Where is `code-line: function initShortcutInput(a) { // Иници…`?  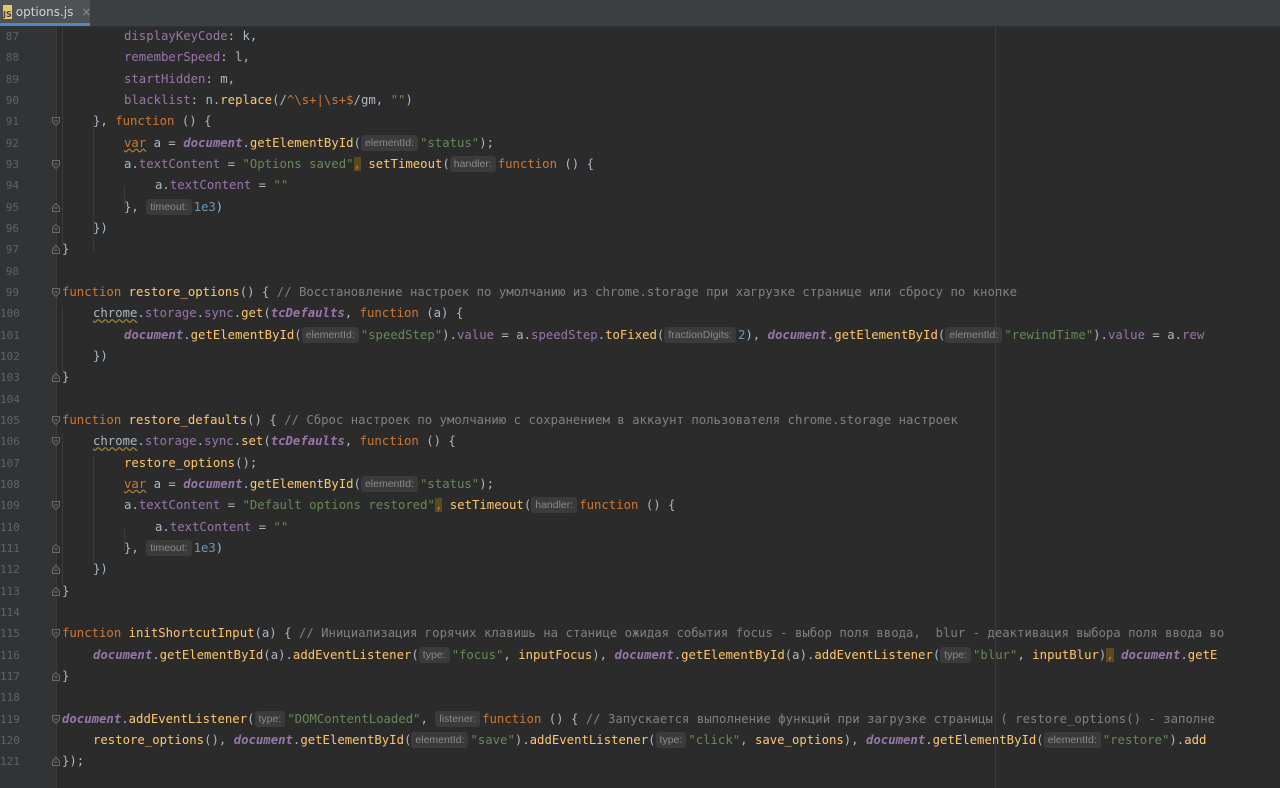 code-line: function initShortcutInput(a) { // Иници… is located at coordinates (643, 633).